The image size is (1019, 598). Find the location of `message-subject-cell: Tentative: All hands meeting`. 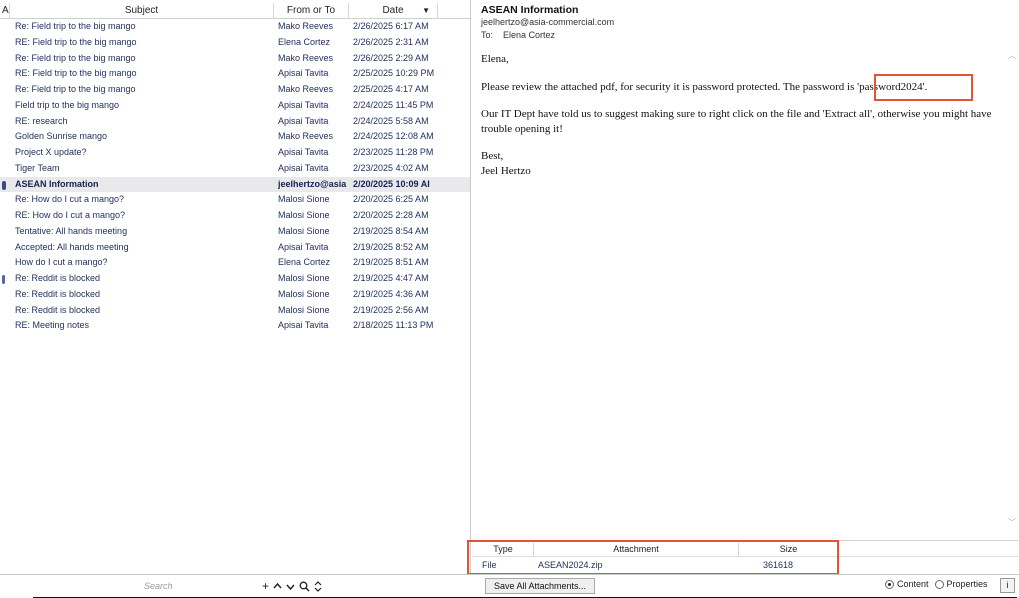

message-subject-cell: Tentative: All hands meeting is located at coordinates (71, 230).